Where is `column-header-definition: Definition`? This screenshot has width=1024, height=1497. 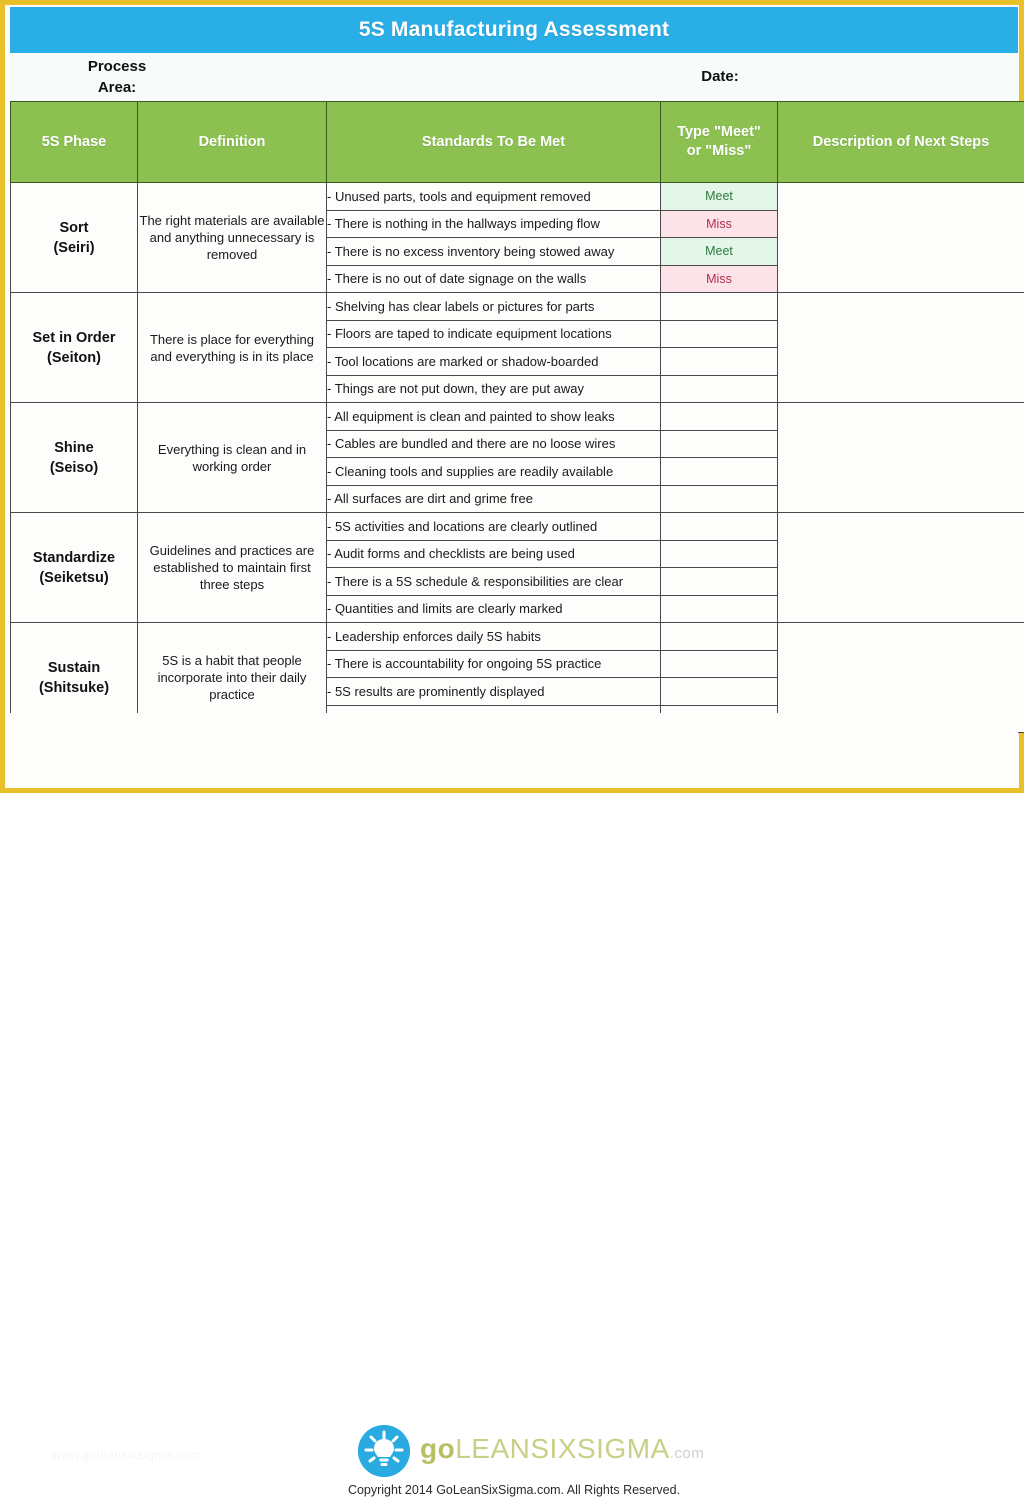
column-header-definition: Definition is located at coordinates (232, 142).